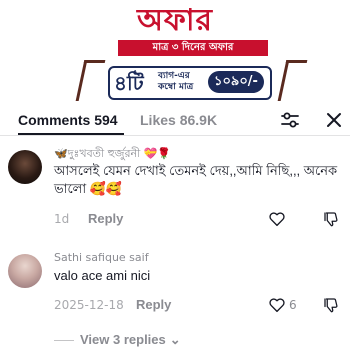 The image size is (350, 350). What do you see at coordinates (334, 120) in the screenshot?
I see `close-icon` at bounding box center [334, 120].